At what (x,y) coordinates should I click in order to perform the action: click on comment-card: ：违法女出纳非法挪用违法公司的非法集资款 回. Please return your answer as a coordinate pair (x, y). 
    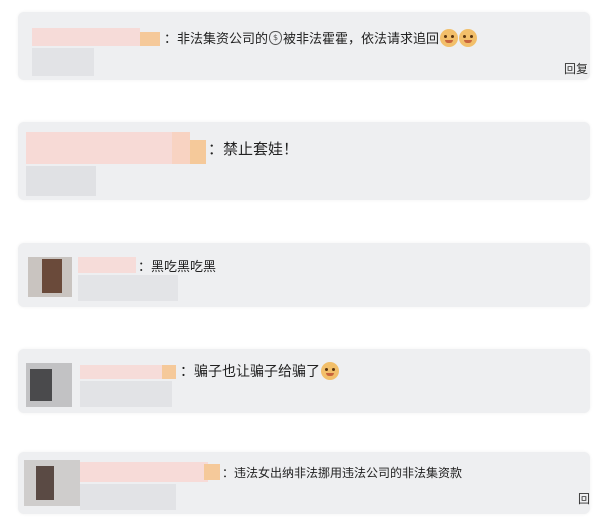
    Looking at the image, I should click on (304, 483).